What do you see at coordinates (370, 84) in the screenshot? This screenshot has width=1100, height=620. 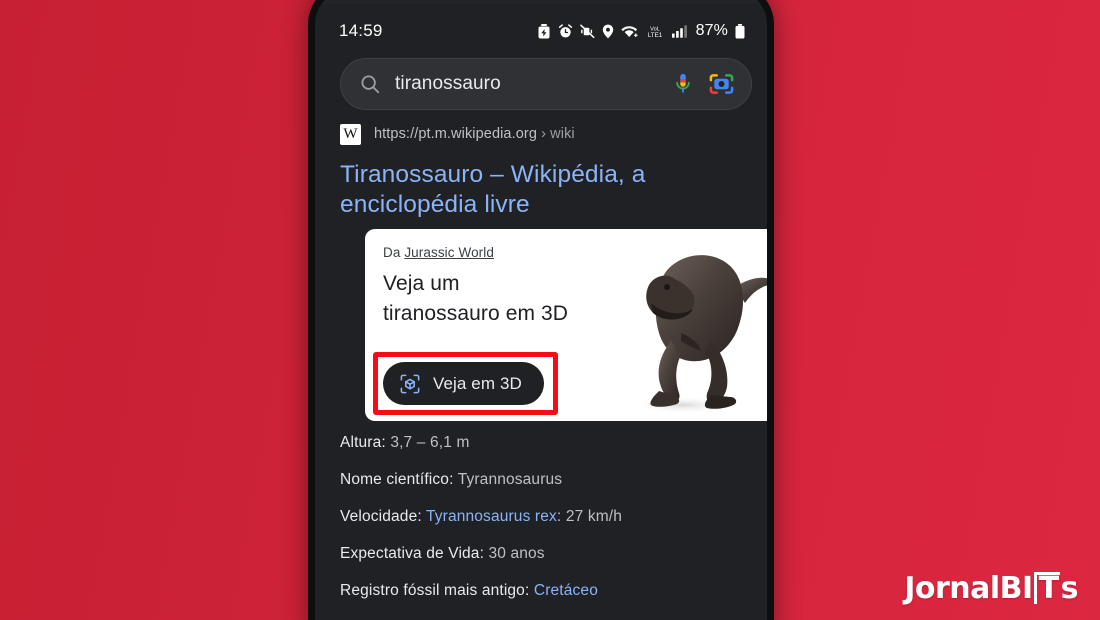 I see `search-icon` at bounding box center [370, 84].